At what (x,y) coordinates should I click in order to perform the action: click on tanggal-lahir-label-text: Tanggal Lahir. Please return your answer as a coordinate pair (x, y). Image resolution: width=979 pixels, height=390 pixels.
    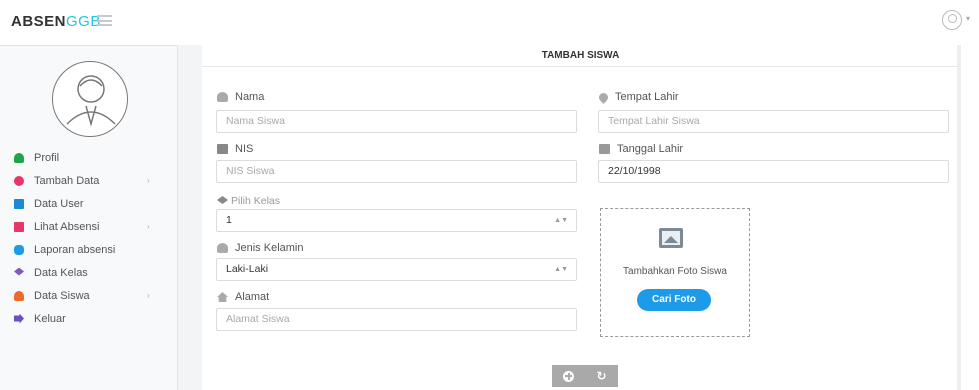
    Looking at the image, I should click on (650, 149).